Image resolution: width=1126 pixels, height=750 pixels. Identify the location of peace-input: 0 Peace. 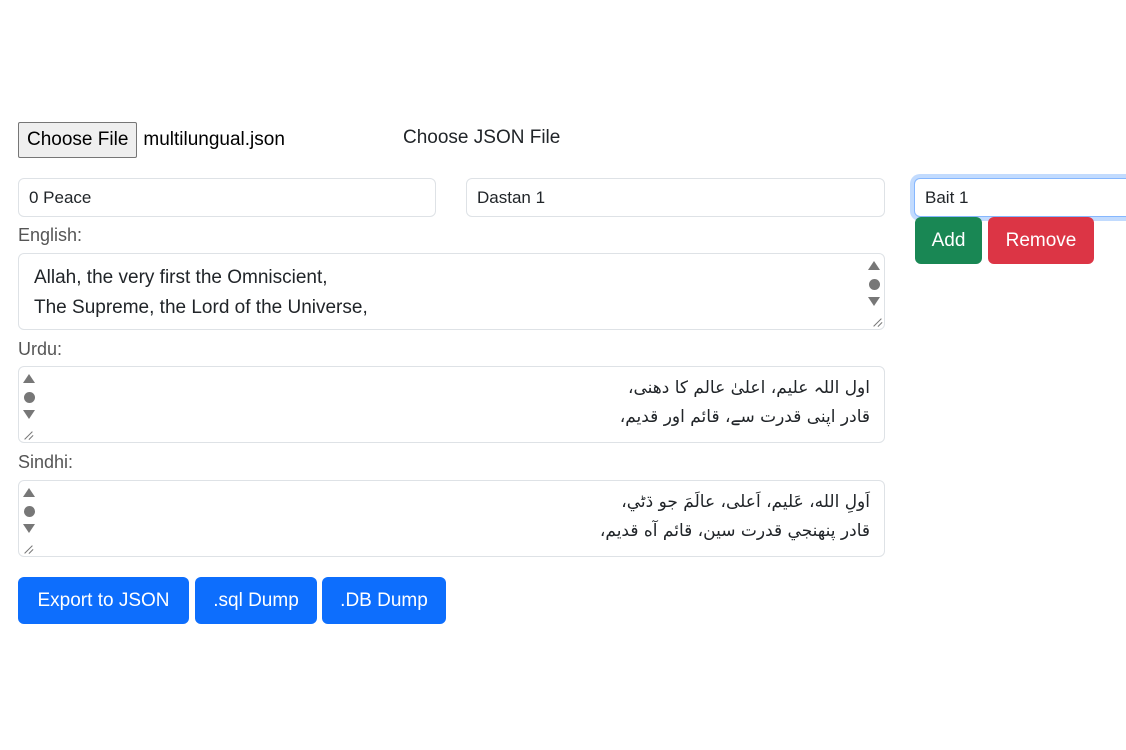
(227, 197).